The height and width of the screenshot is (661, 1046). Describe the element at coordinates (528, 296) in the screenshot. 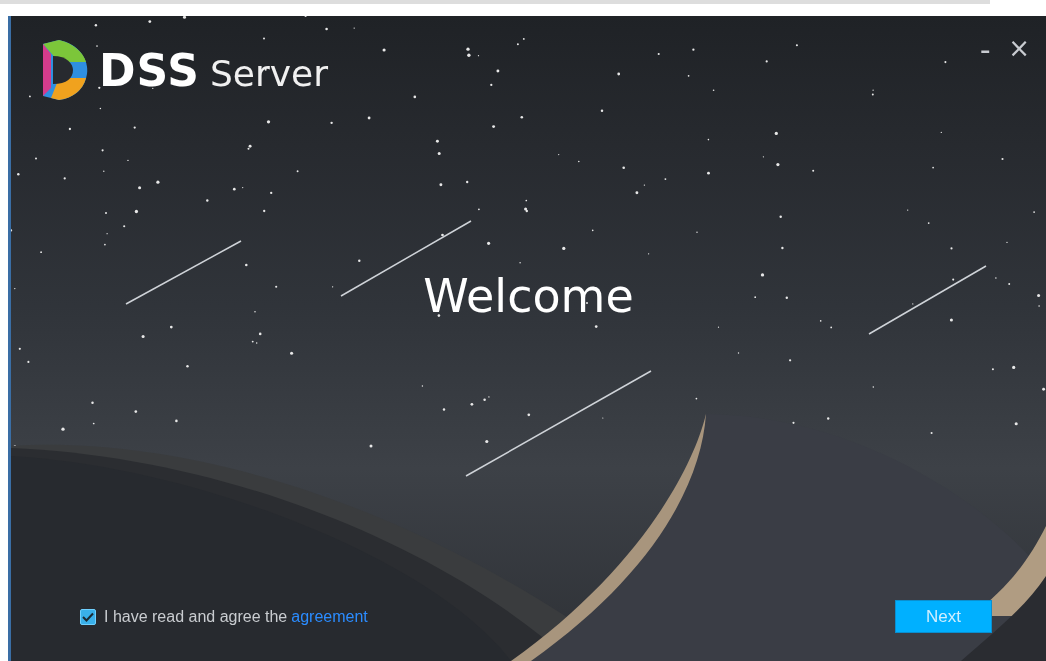

I see `welcome-heading: Welcome` at that location.